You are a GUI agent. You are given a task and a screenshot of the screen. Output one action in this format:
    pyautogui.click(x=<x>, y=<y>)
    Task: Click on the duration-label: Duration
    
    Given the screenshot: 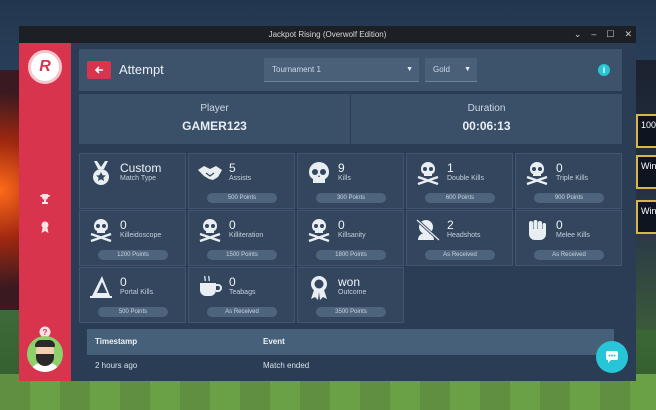 What is the action you would take?
    pyautogui.click(x=486, y=108)
    